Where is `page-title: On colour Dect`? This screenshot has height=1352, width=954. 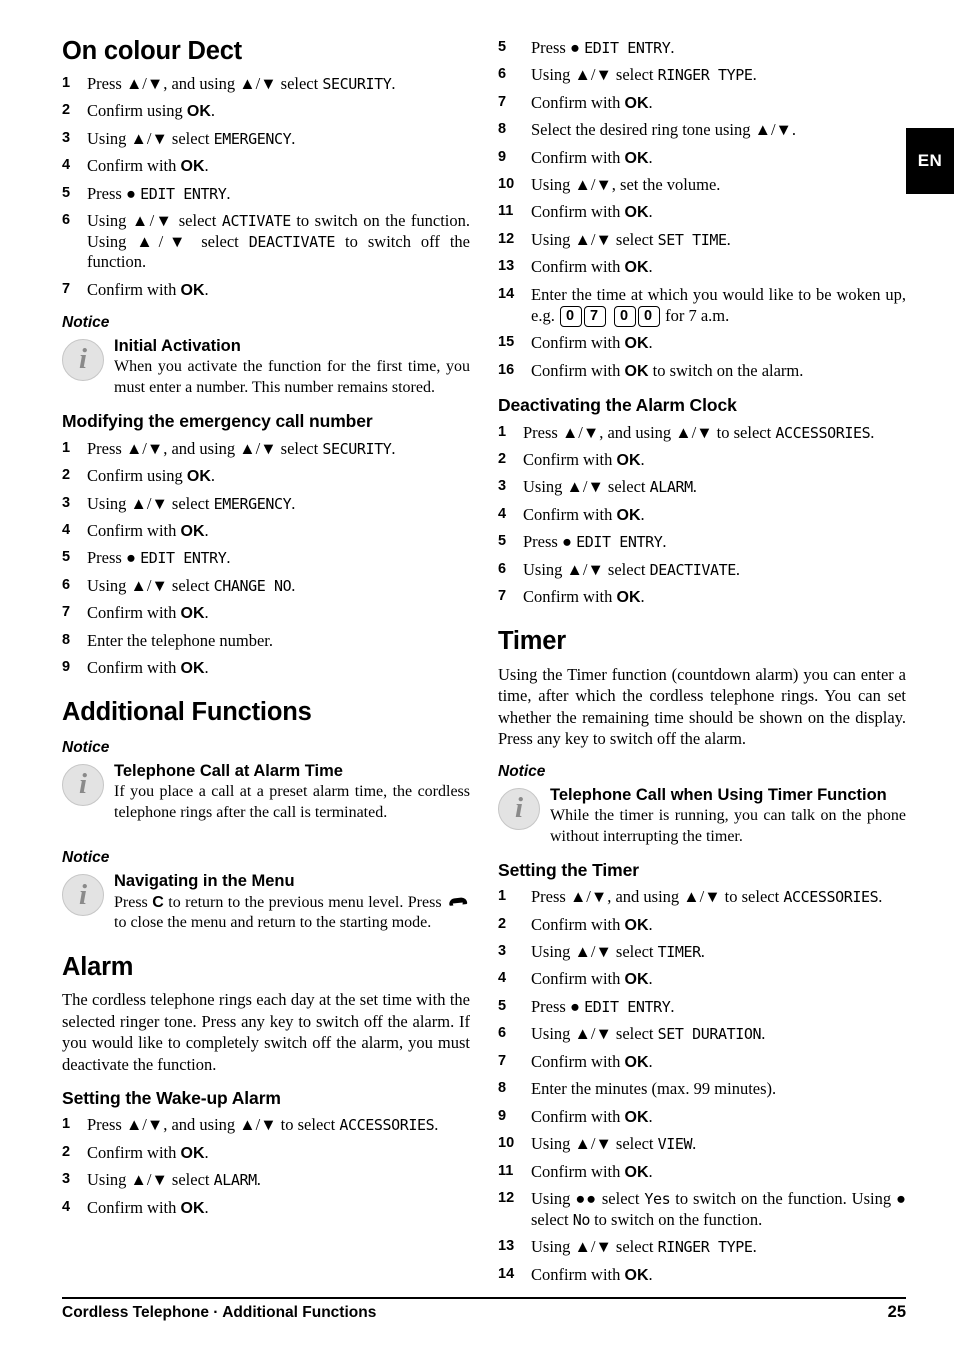 page-title: On colour Dect is located at coordinates (152, 51).